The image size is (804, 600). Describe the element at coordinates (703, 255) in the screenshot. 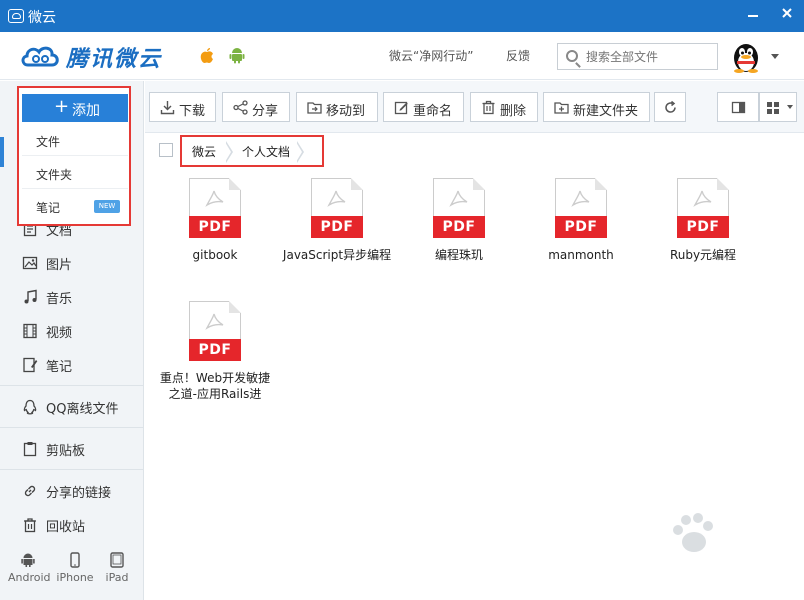

I see `file-name: Ruby元编程` at that location.